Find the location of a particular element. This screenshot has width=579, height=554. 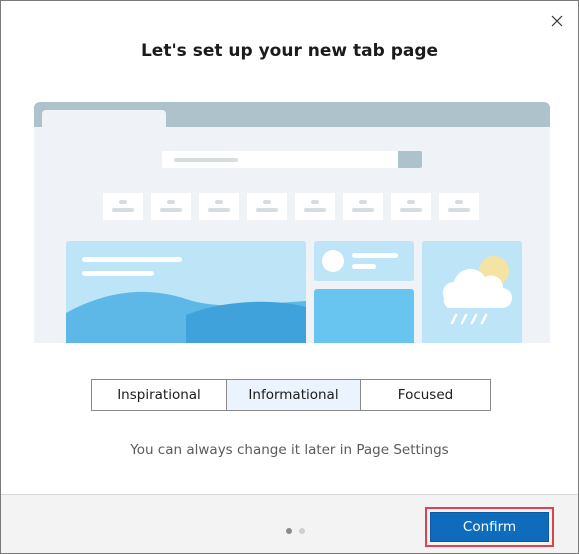

confirm-button: Confirm is located at coordinates (489, 527).